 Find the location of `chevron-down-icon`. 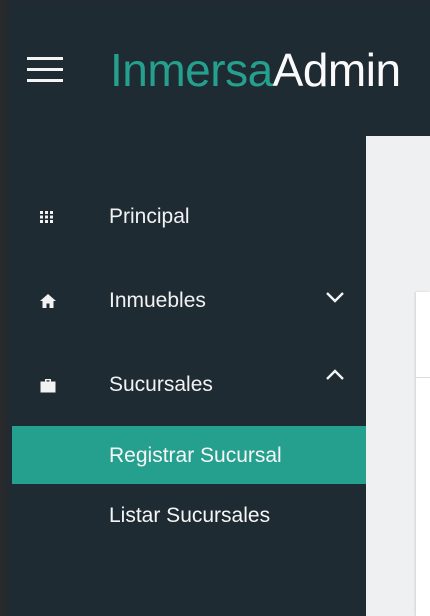

chevron-down-icon is located at coordinates (335, 297).